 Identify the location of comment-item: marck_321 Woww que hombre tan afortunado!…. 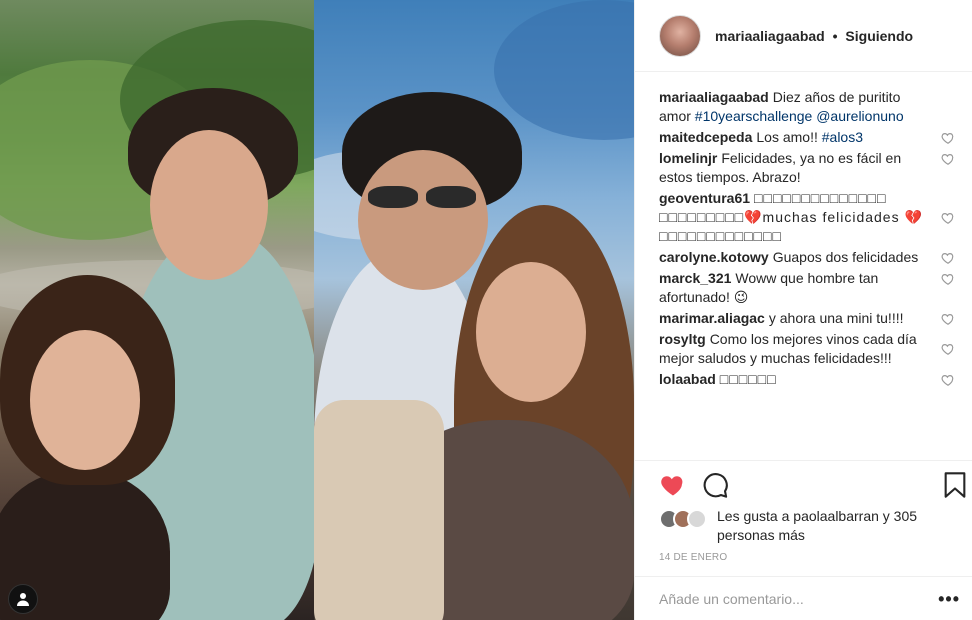
(807, 288).